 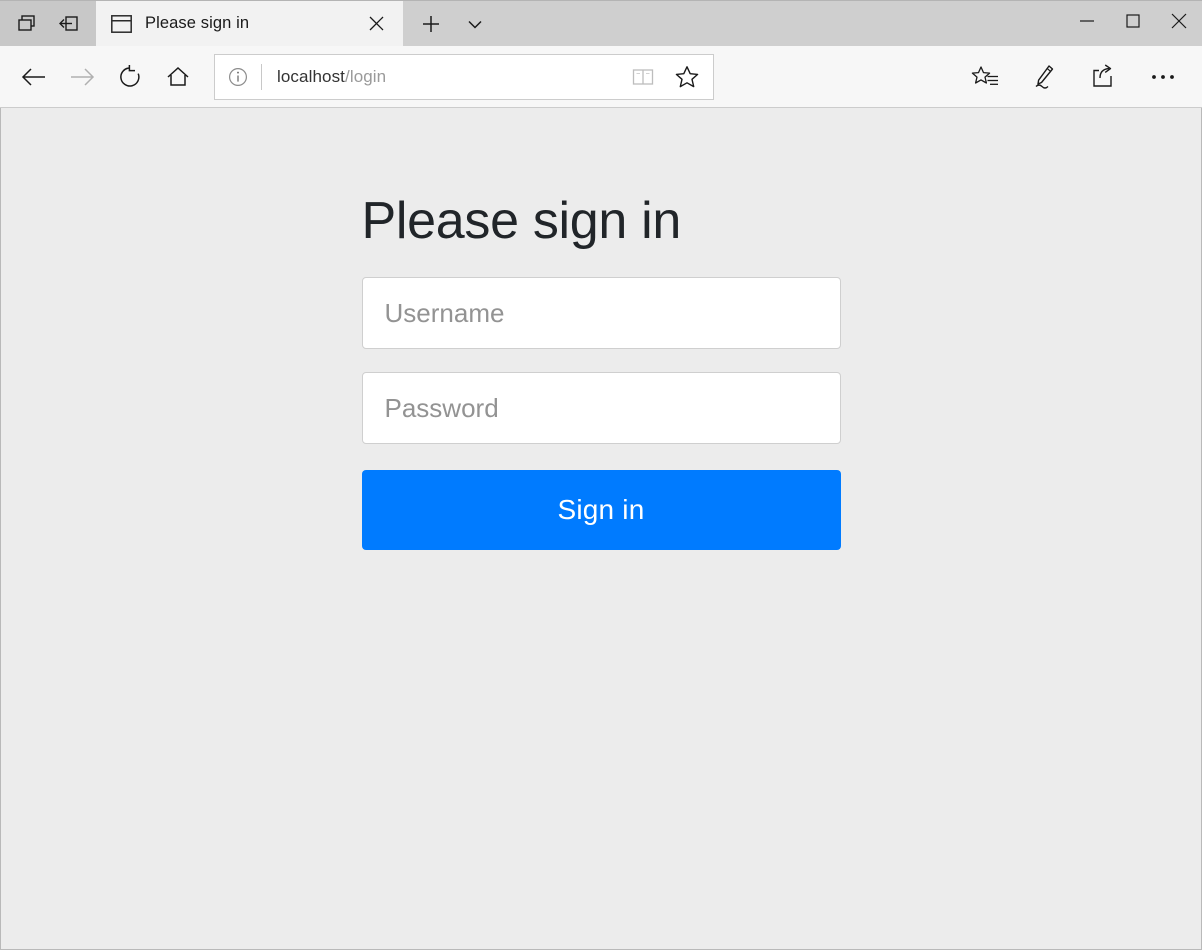 I want to click on window-close-button, so click(x=1179, y=21).